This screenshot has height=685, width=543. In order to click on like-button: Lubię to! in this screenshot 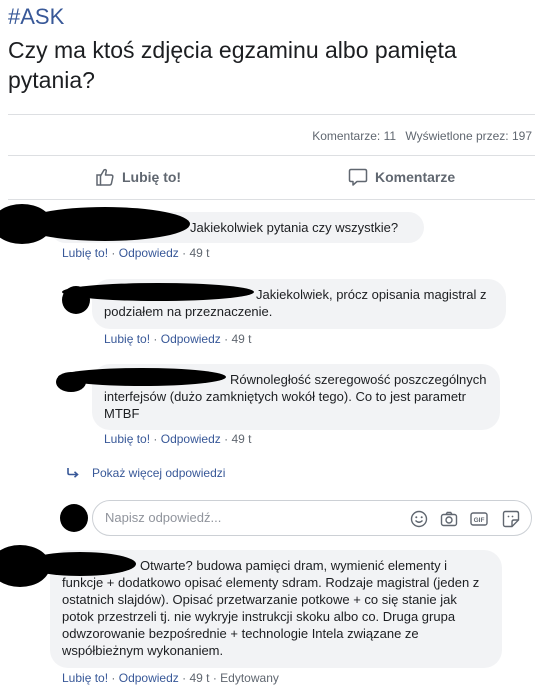, I will do `click(138, 177)`.